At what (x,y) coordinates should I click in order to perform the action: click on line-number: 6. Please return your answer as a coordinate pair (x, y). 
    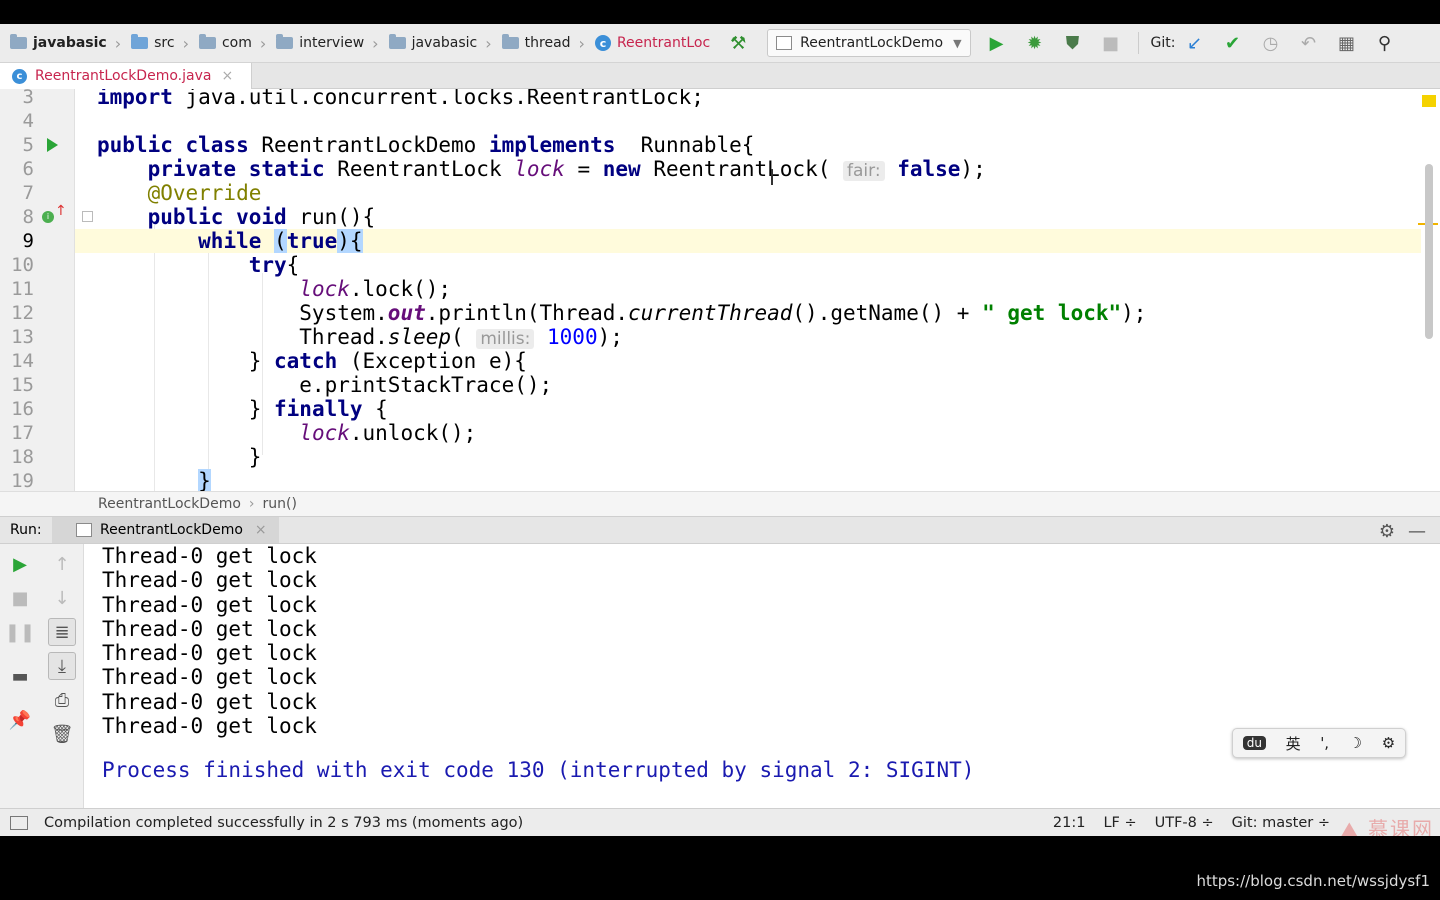
    Looking at the image, I should click on (28, 169).